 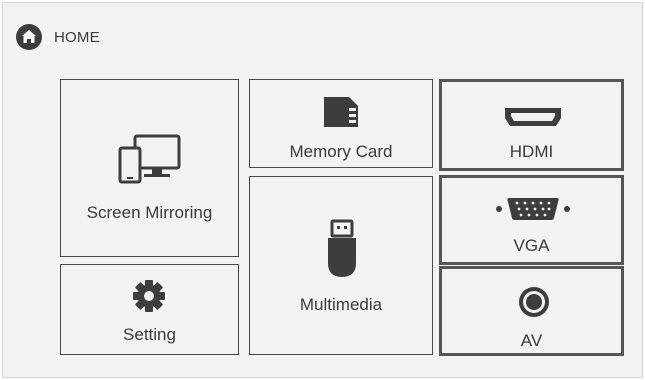 What do you see at coordinates (77, 37) in the screenshot?
I see `page-title: HOME` at bounding box center [77, 37].